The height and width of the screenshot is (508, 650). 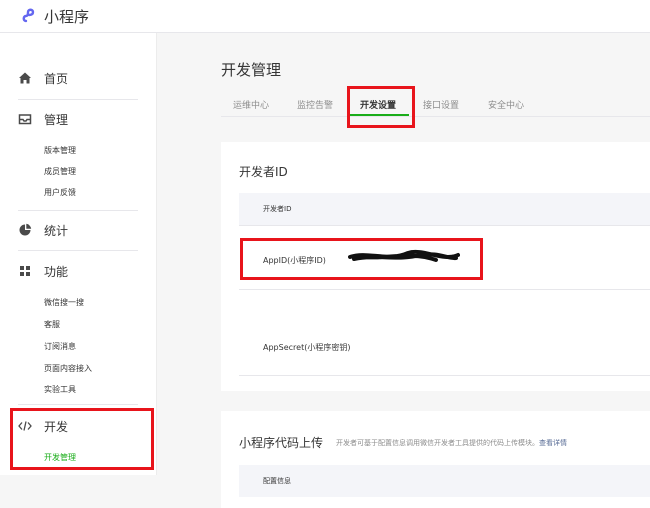 I want to click on sidebar-subitem-subscribe-msg: 订阅消息, so click(x=60, y=346).